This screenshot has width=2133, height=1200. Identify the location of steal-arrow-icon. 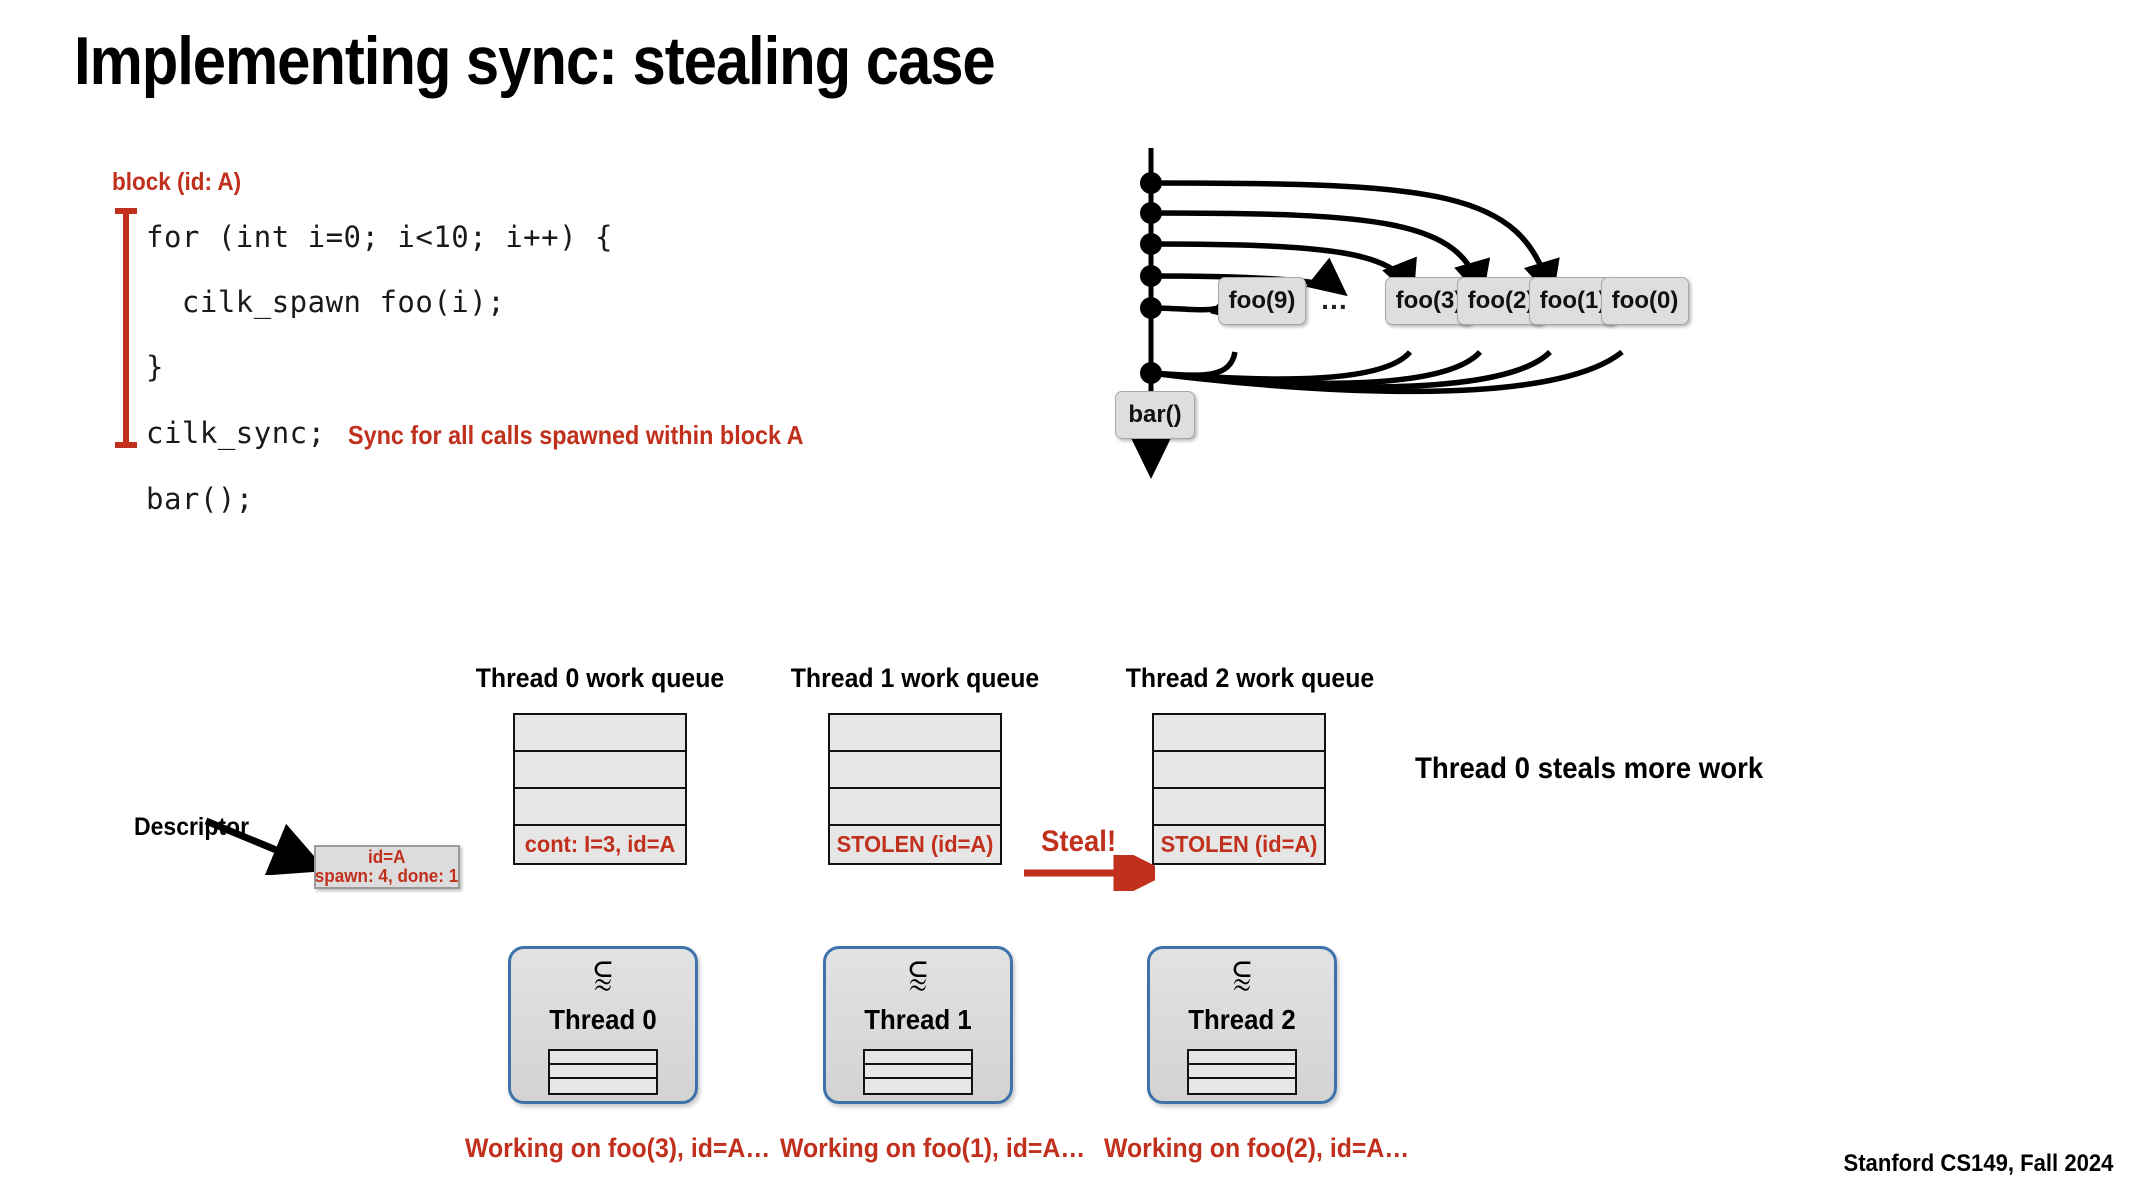
(1089, 873).